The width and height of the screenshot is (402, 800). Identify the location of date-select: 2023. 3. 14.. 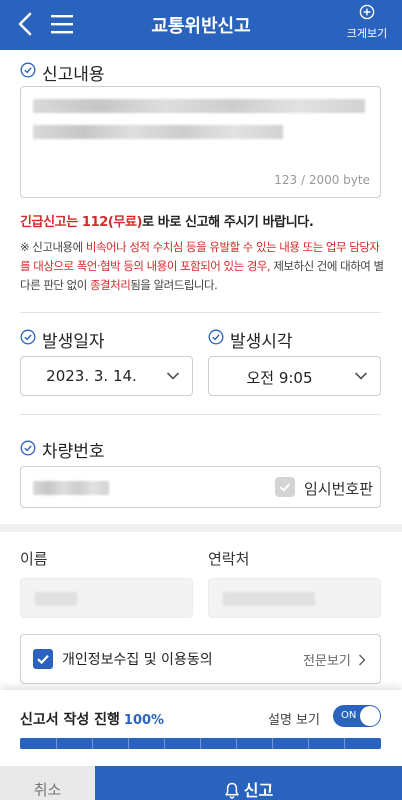
(106, 376).